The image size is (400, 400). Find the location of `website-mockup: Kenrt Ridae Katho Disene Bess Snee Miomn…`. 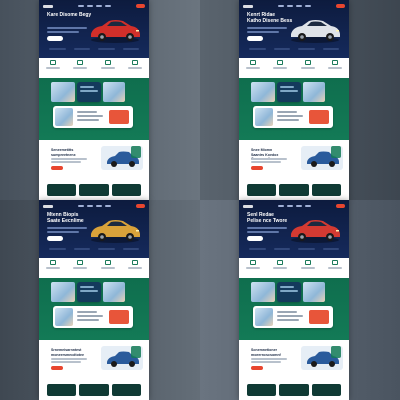

website-mockup: Kenrt Ridae Katho Disene Bess Snee Miomn… is located at coordinates (294, 100).